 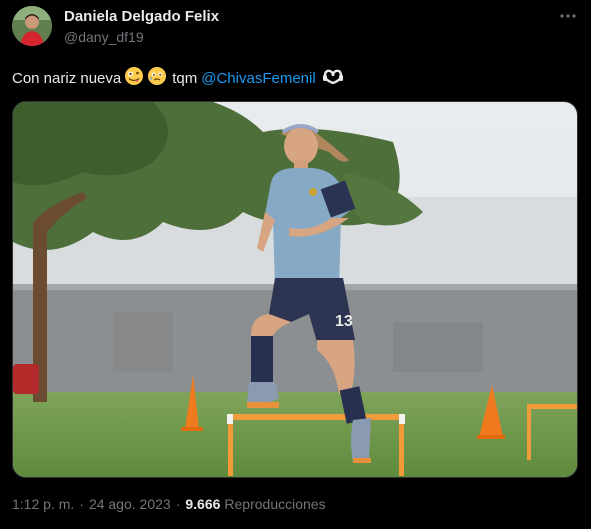 What do you see at coordinates (258, 78) in the screenshot?
I see `mention-link: @ChivasFemenil` at bounding box center [258, 78].